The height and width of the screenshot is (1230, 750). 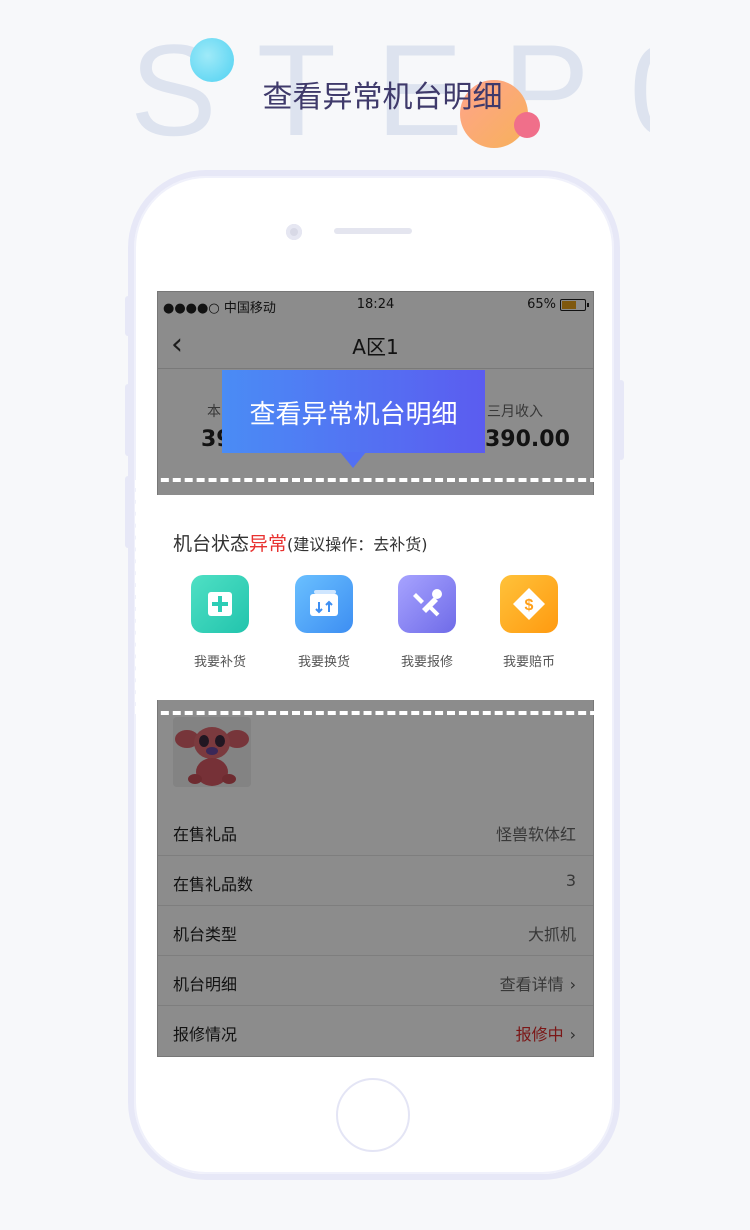 I want to click on guide-tooltip: 查看异常机台明细, so click(x=353, y=419).